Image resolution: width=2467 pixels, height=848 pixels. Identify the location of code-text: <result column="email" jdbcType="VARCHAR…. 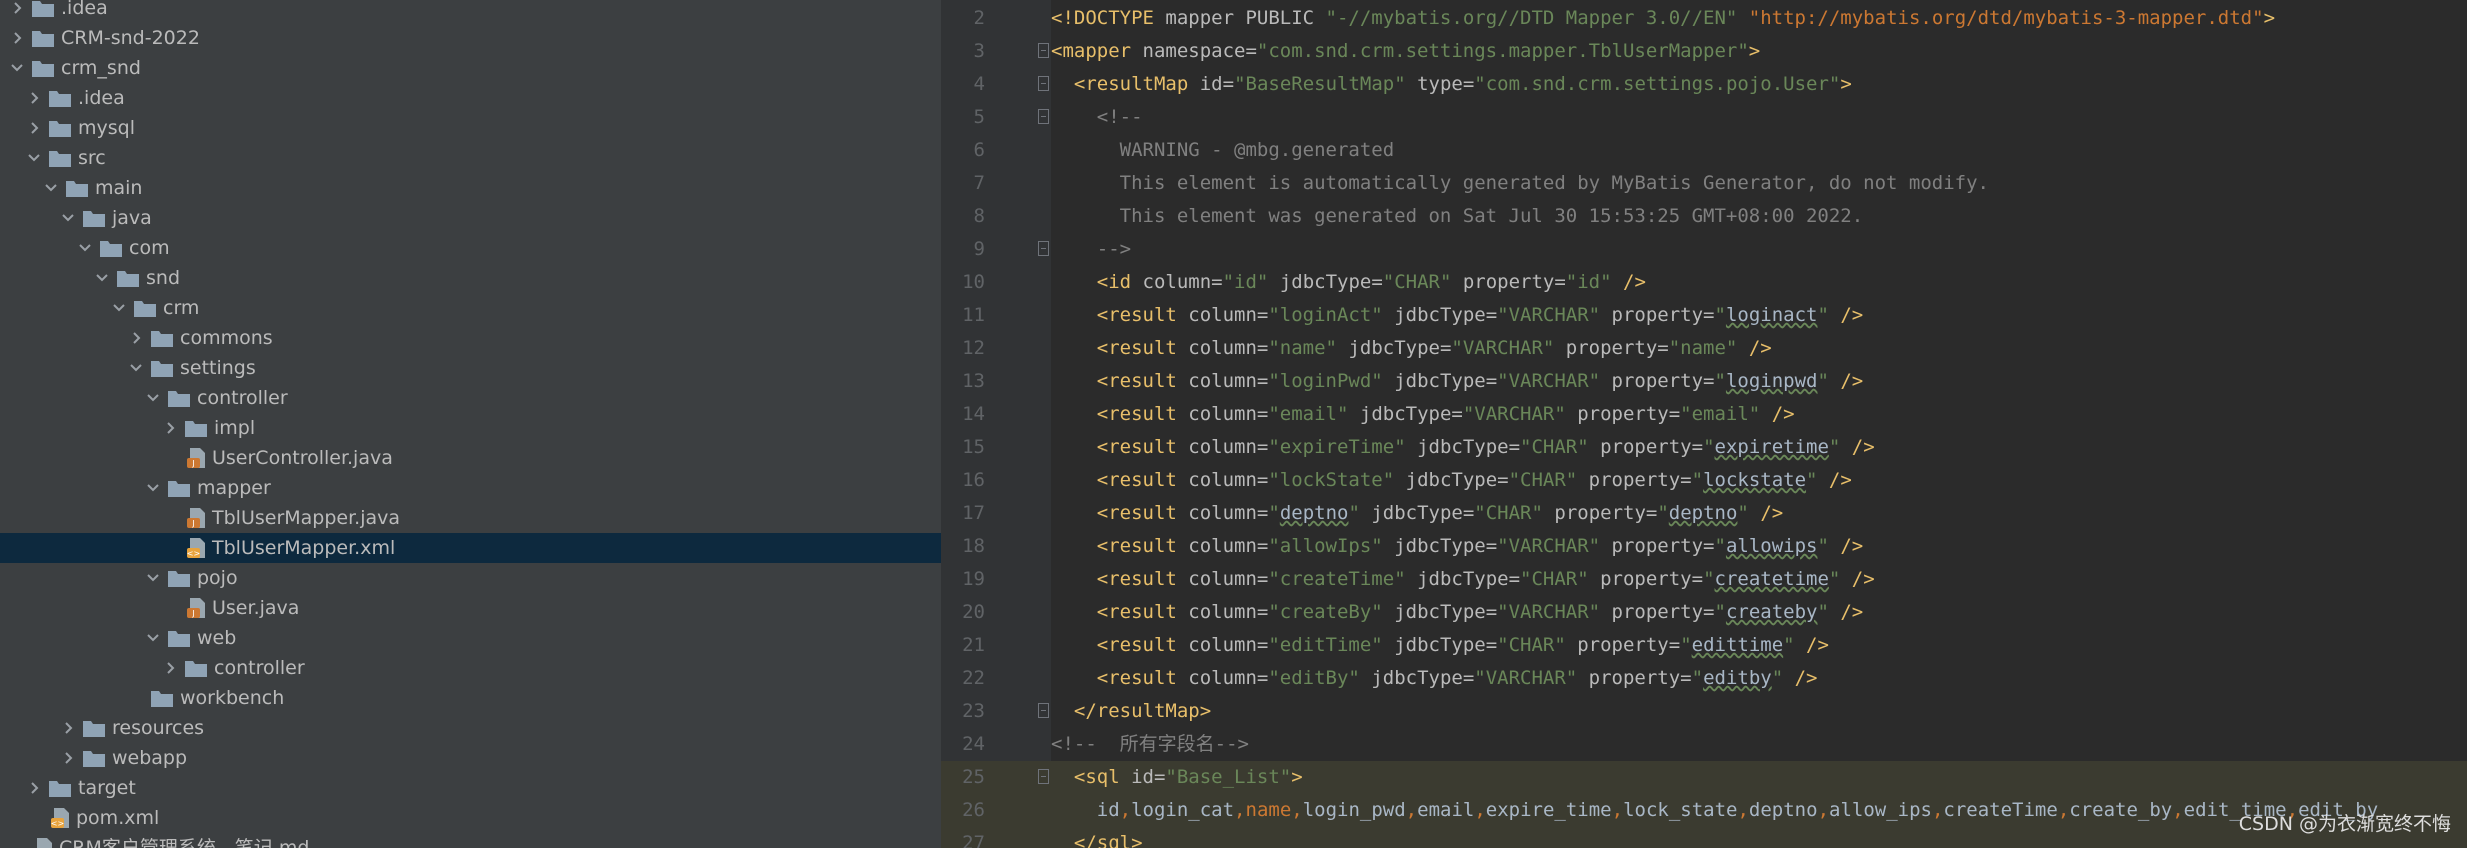
(1423, 414).